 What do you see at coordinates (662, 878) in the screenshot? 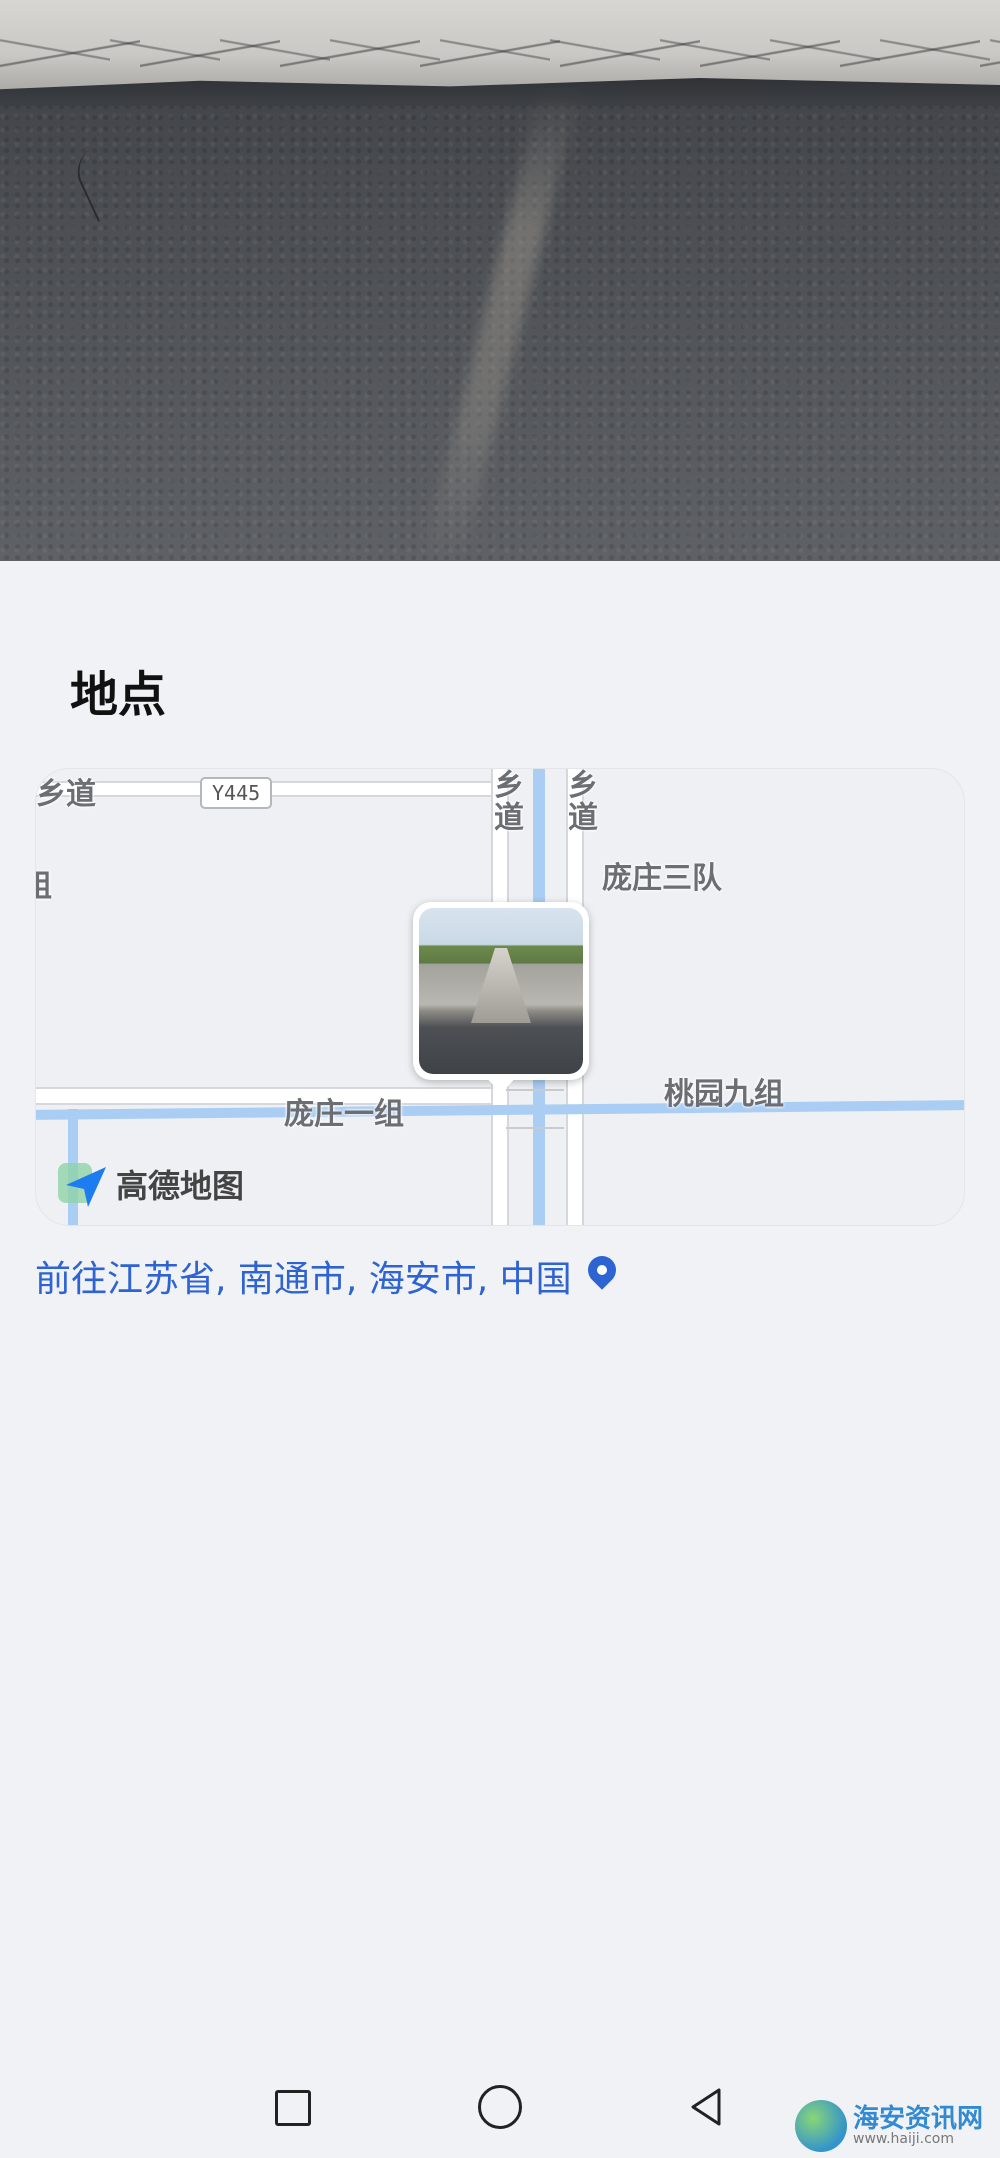
I see `map-label-pangzhuang-sandui: 庞庄三队` at bounding box center [662, 878].